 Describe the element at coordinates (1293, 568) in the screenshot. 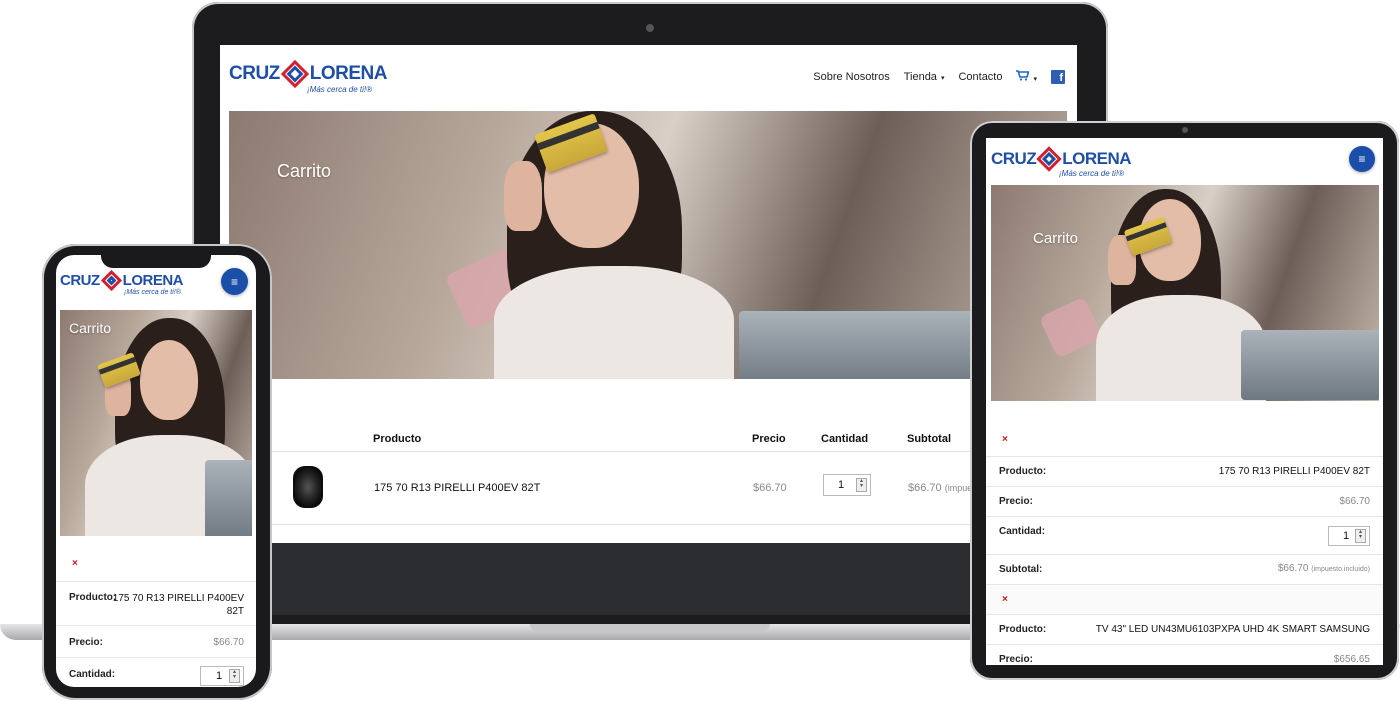

I see `subtotal-amount: $66.70` at that location.